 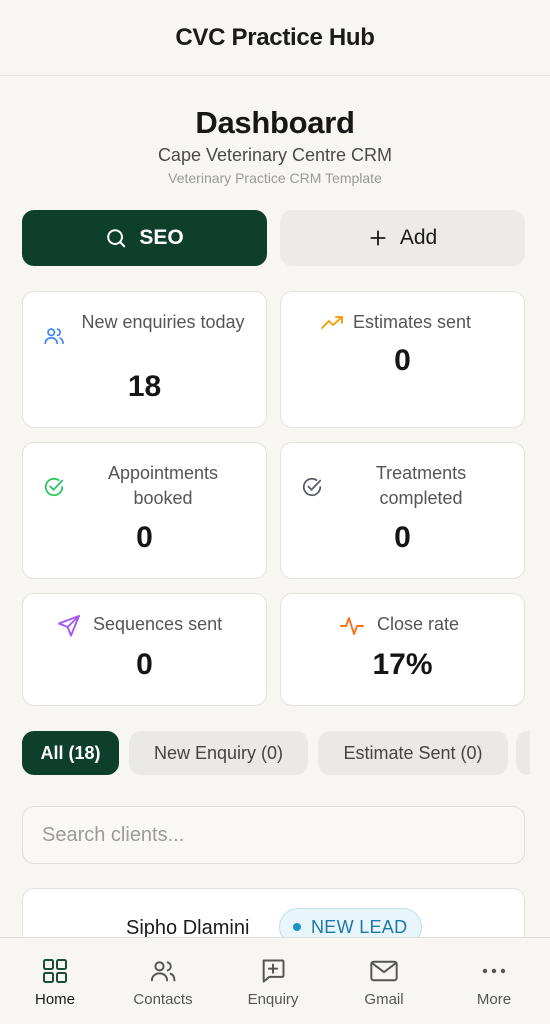 I want to click on page-subtitle: Cape Veterinary Centre CRM, so click(x=275, y=155).